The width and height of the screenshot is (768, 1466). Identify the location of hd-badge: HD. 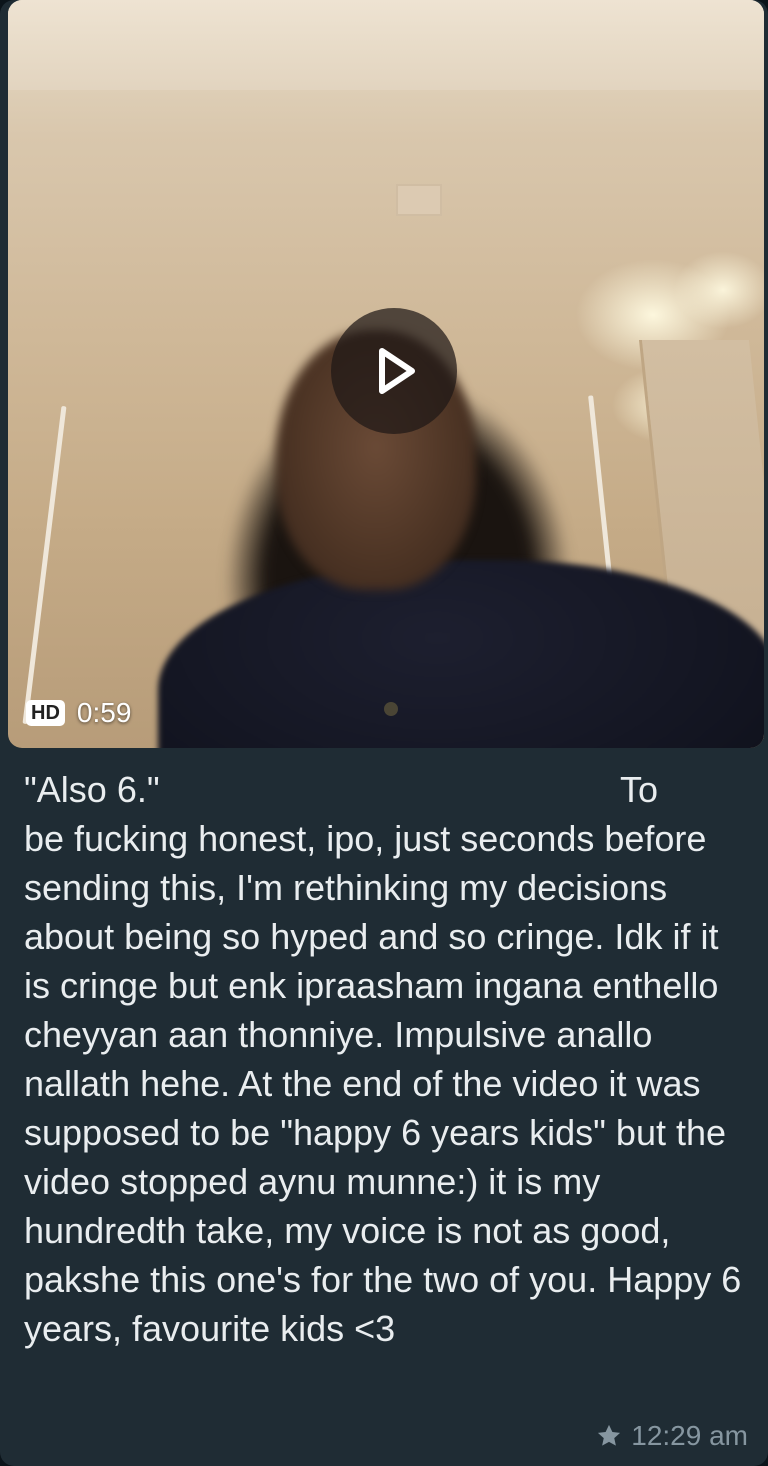
(45, 713).